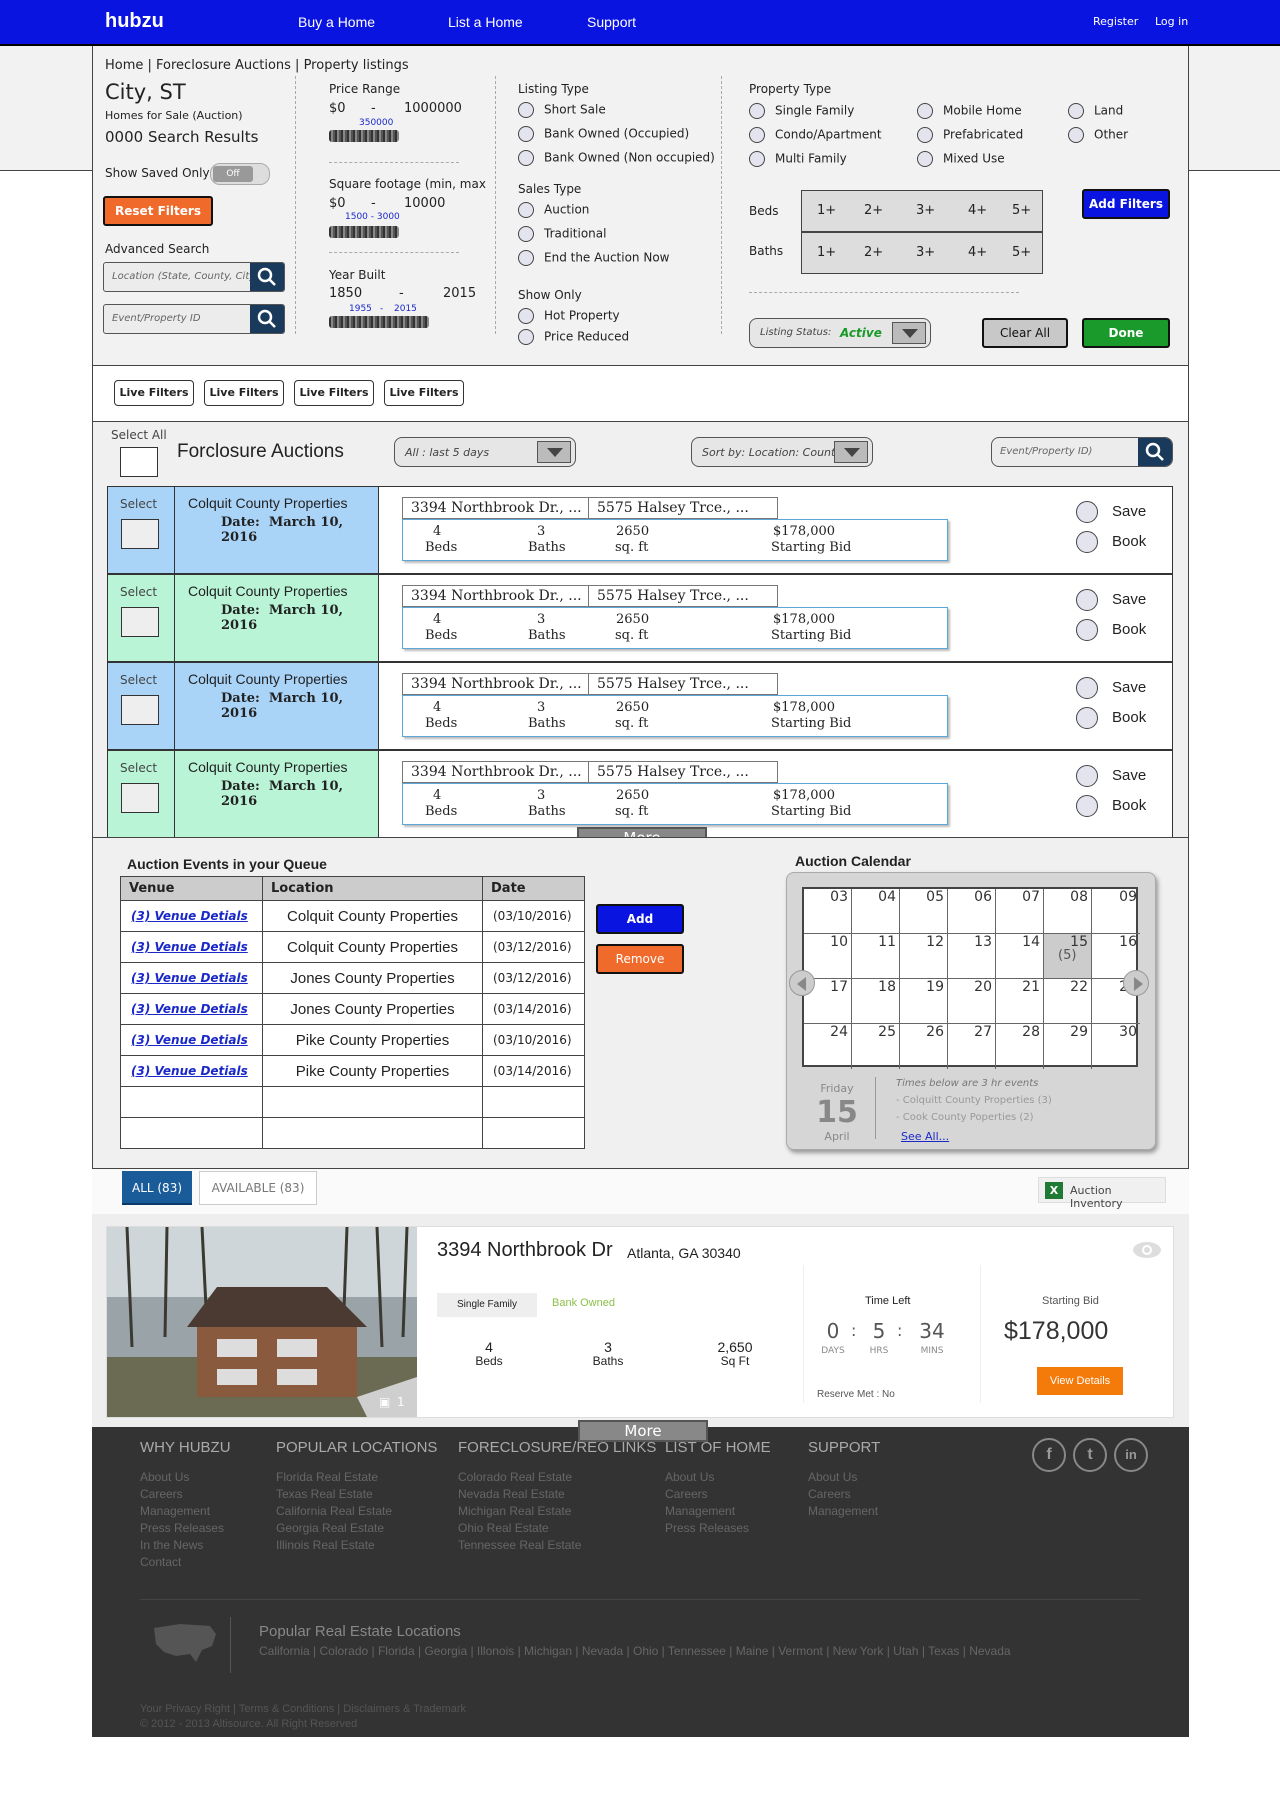 The image size is (1280, 1800). Describe the element at coordinates (134, 21) in the screenshot. I see `logo: hubzu` at that location.